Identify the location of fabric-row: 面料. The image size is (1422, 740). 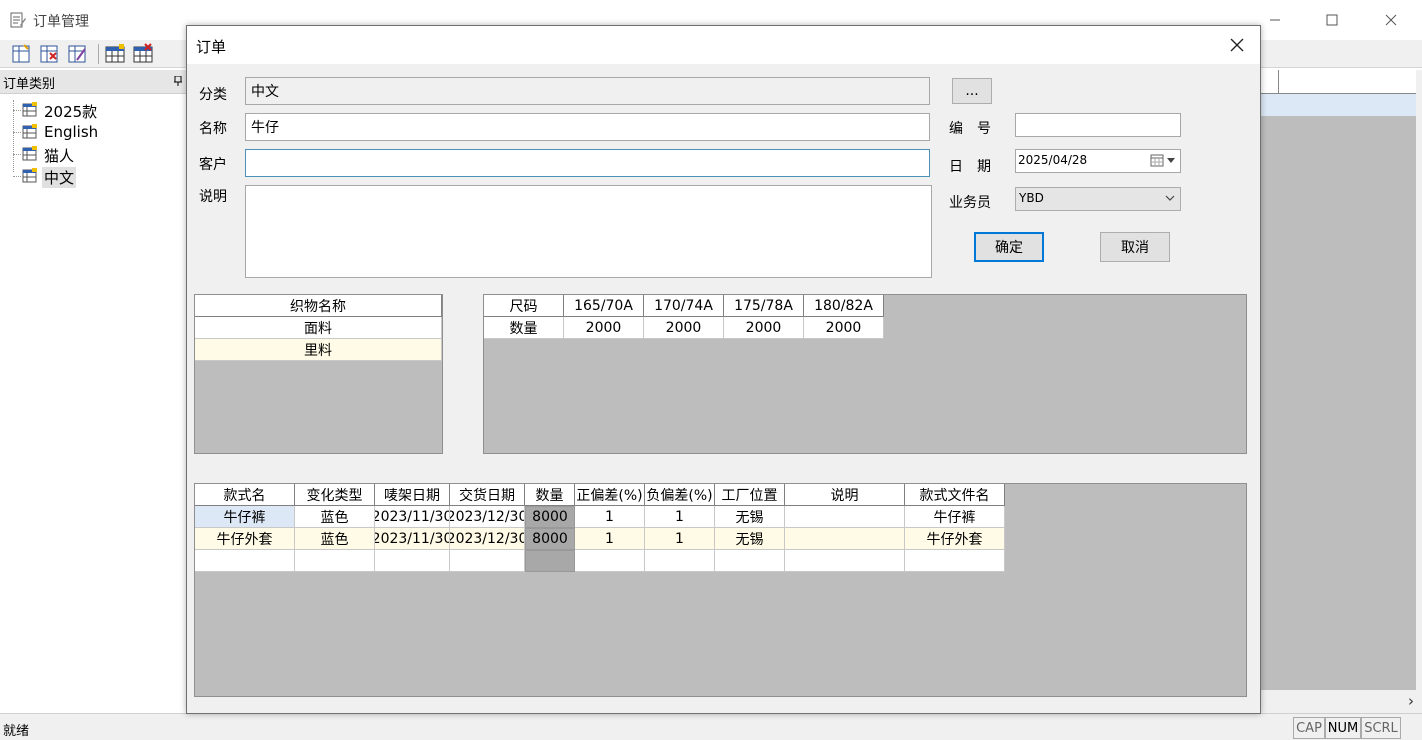
(318, 328).